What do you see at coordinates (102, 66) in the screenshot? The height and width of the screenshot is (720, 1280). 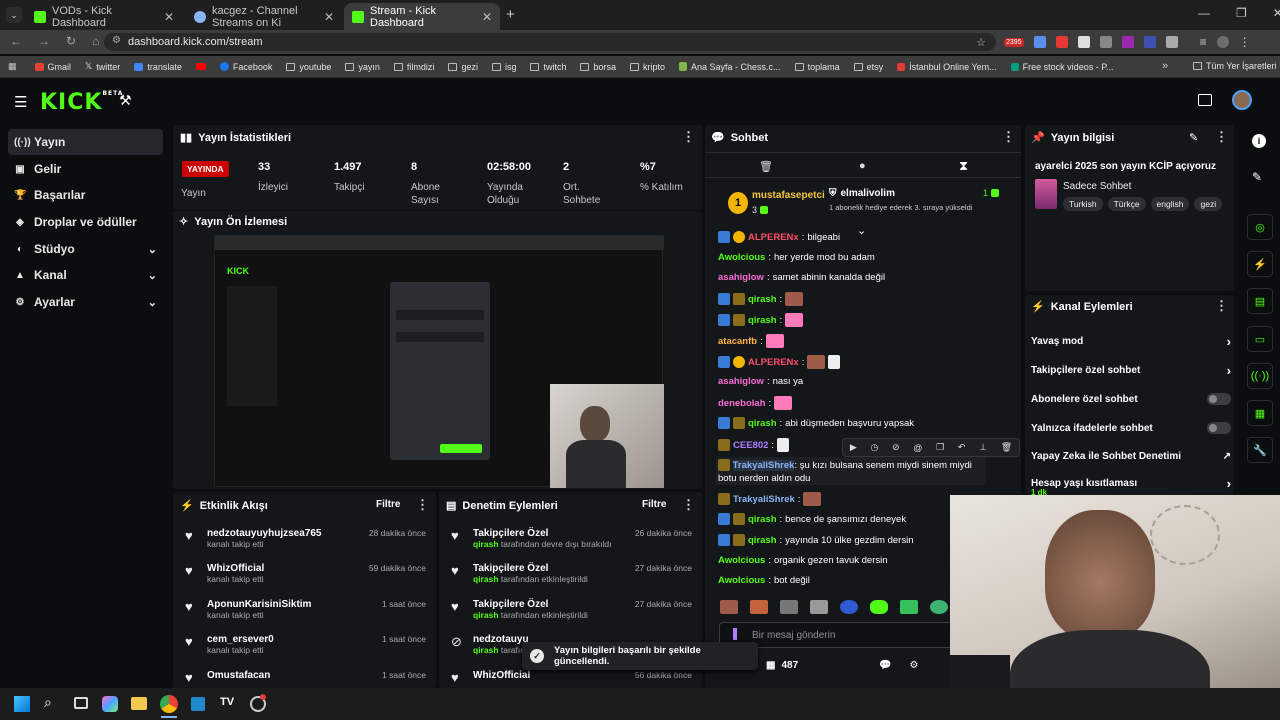 I see `bookmark-twitter: 𝕏twitter` at bounding box center [102, 66].